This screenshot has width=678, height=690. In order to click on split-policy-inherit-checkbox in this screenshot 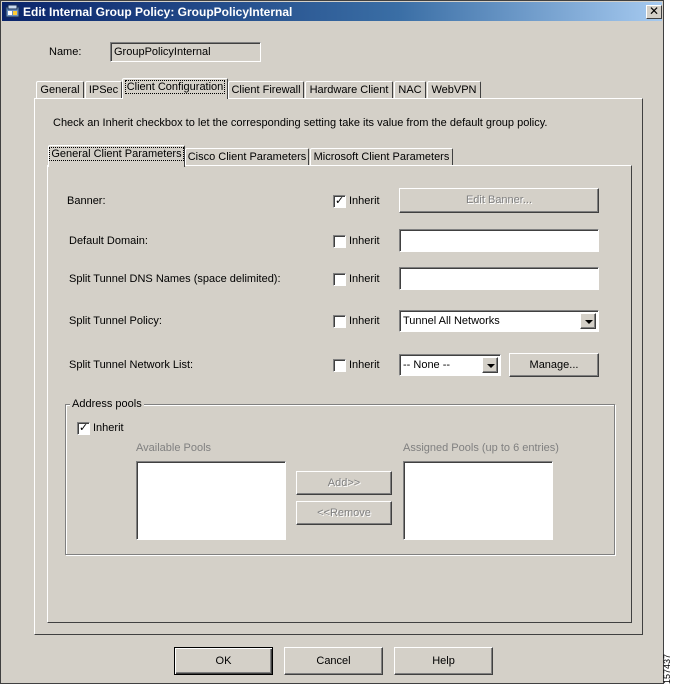, I will do `click(339, 321)`.